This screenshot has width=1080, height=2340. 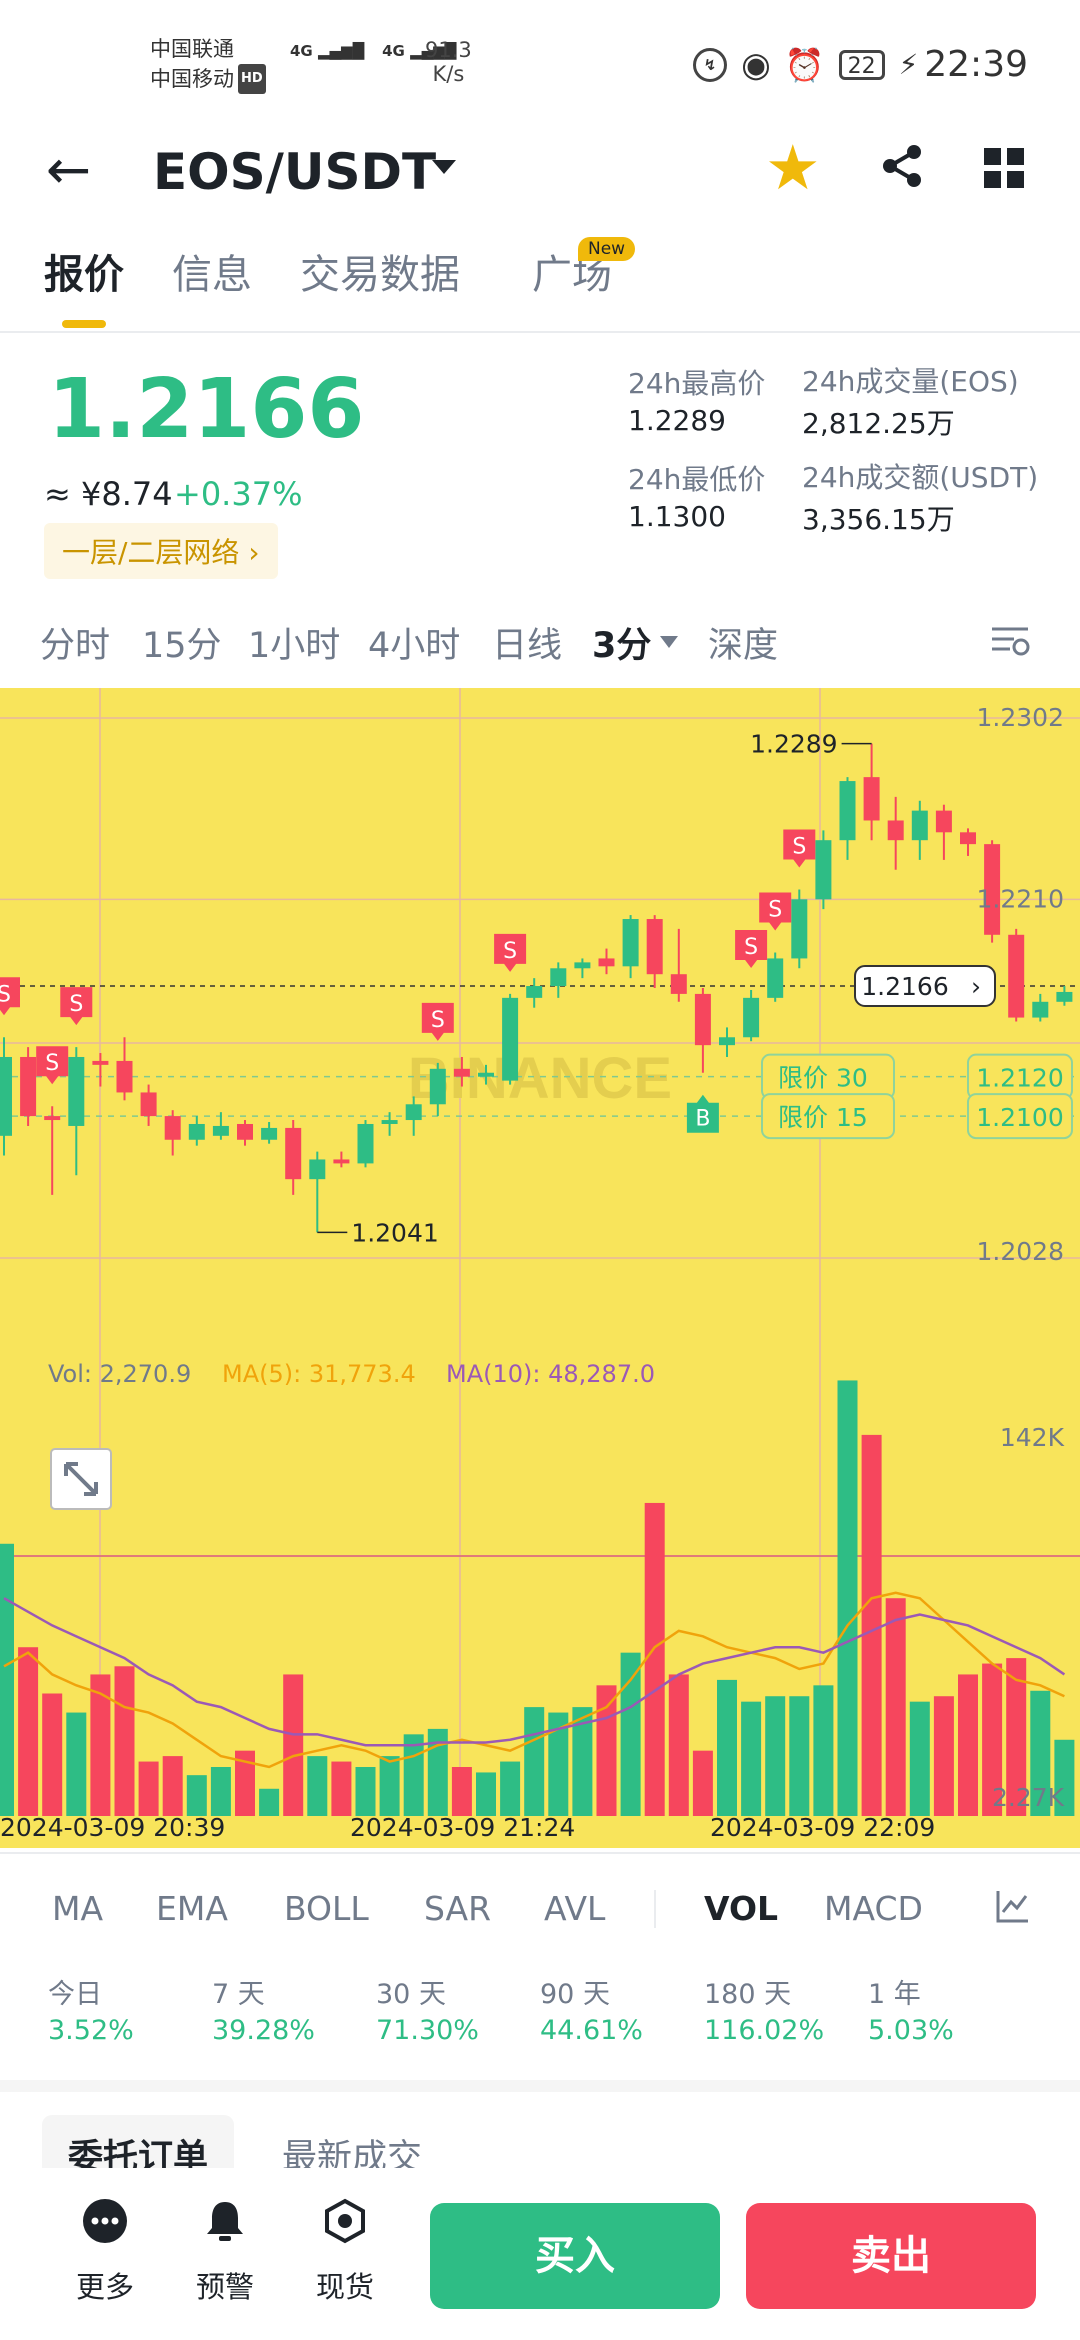 What do you see at coordinates (741, 1909) in the screenshot?
I see `indicator-vol: VOL` at bounding box center [741, 1909].